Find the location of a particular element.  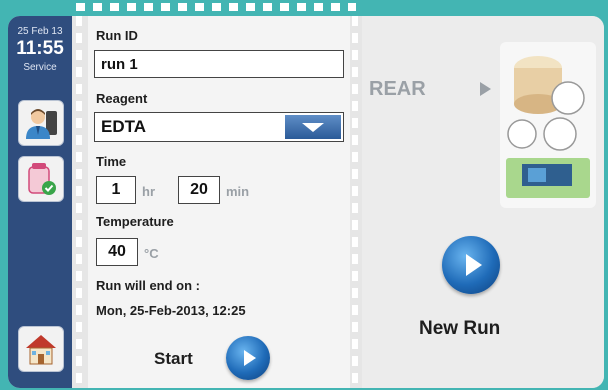

chevron-down-icon is located at coordinates (313, 127).